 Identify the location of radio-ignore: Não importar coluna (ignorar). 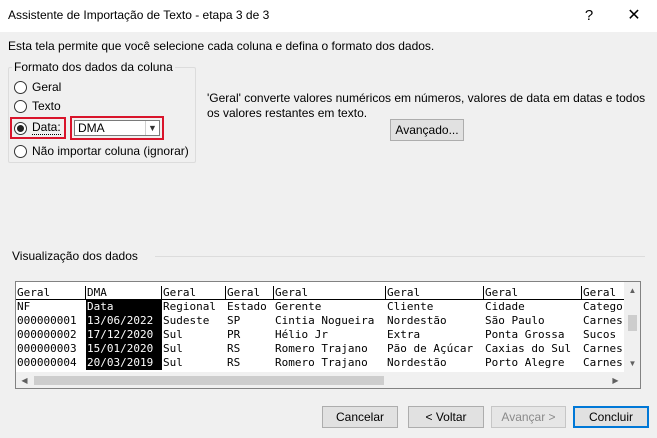
(101, 151).